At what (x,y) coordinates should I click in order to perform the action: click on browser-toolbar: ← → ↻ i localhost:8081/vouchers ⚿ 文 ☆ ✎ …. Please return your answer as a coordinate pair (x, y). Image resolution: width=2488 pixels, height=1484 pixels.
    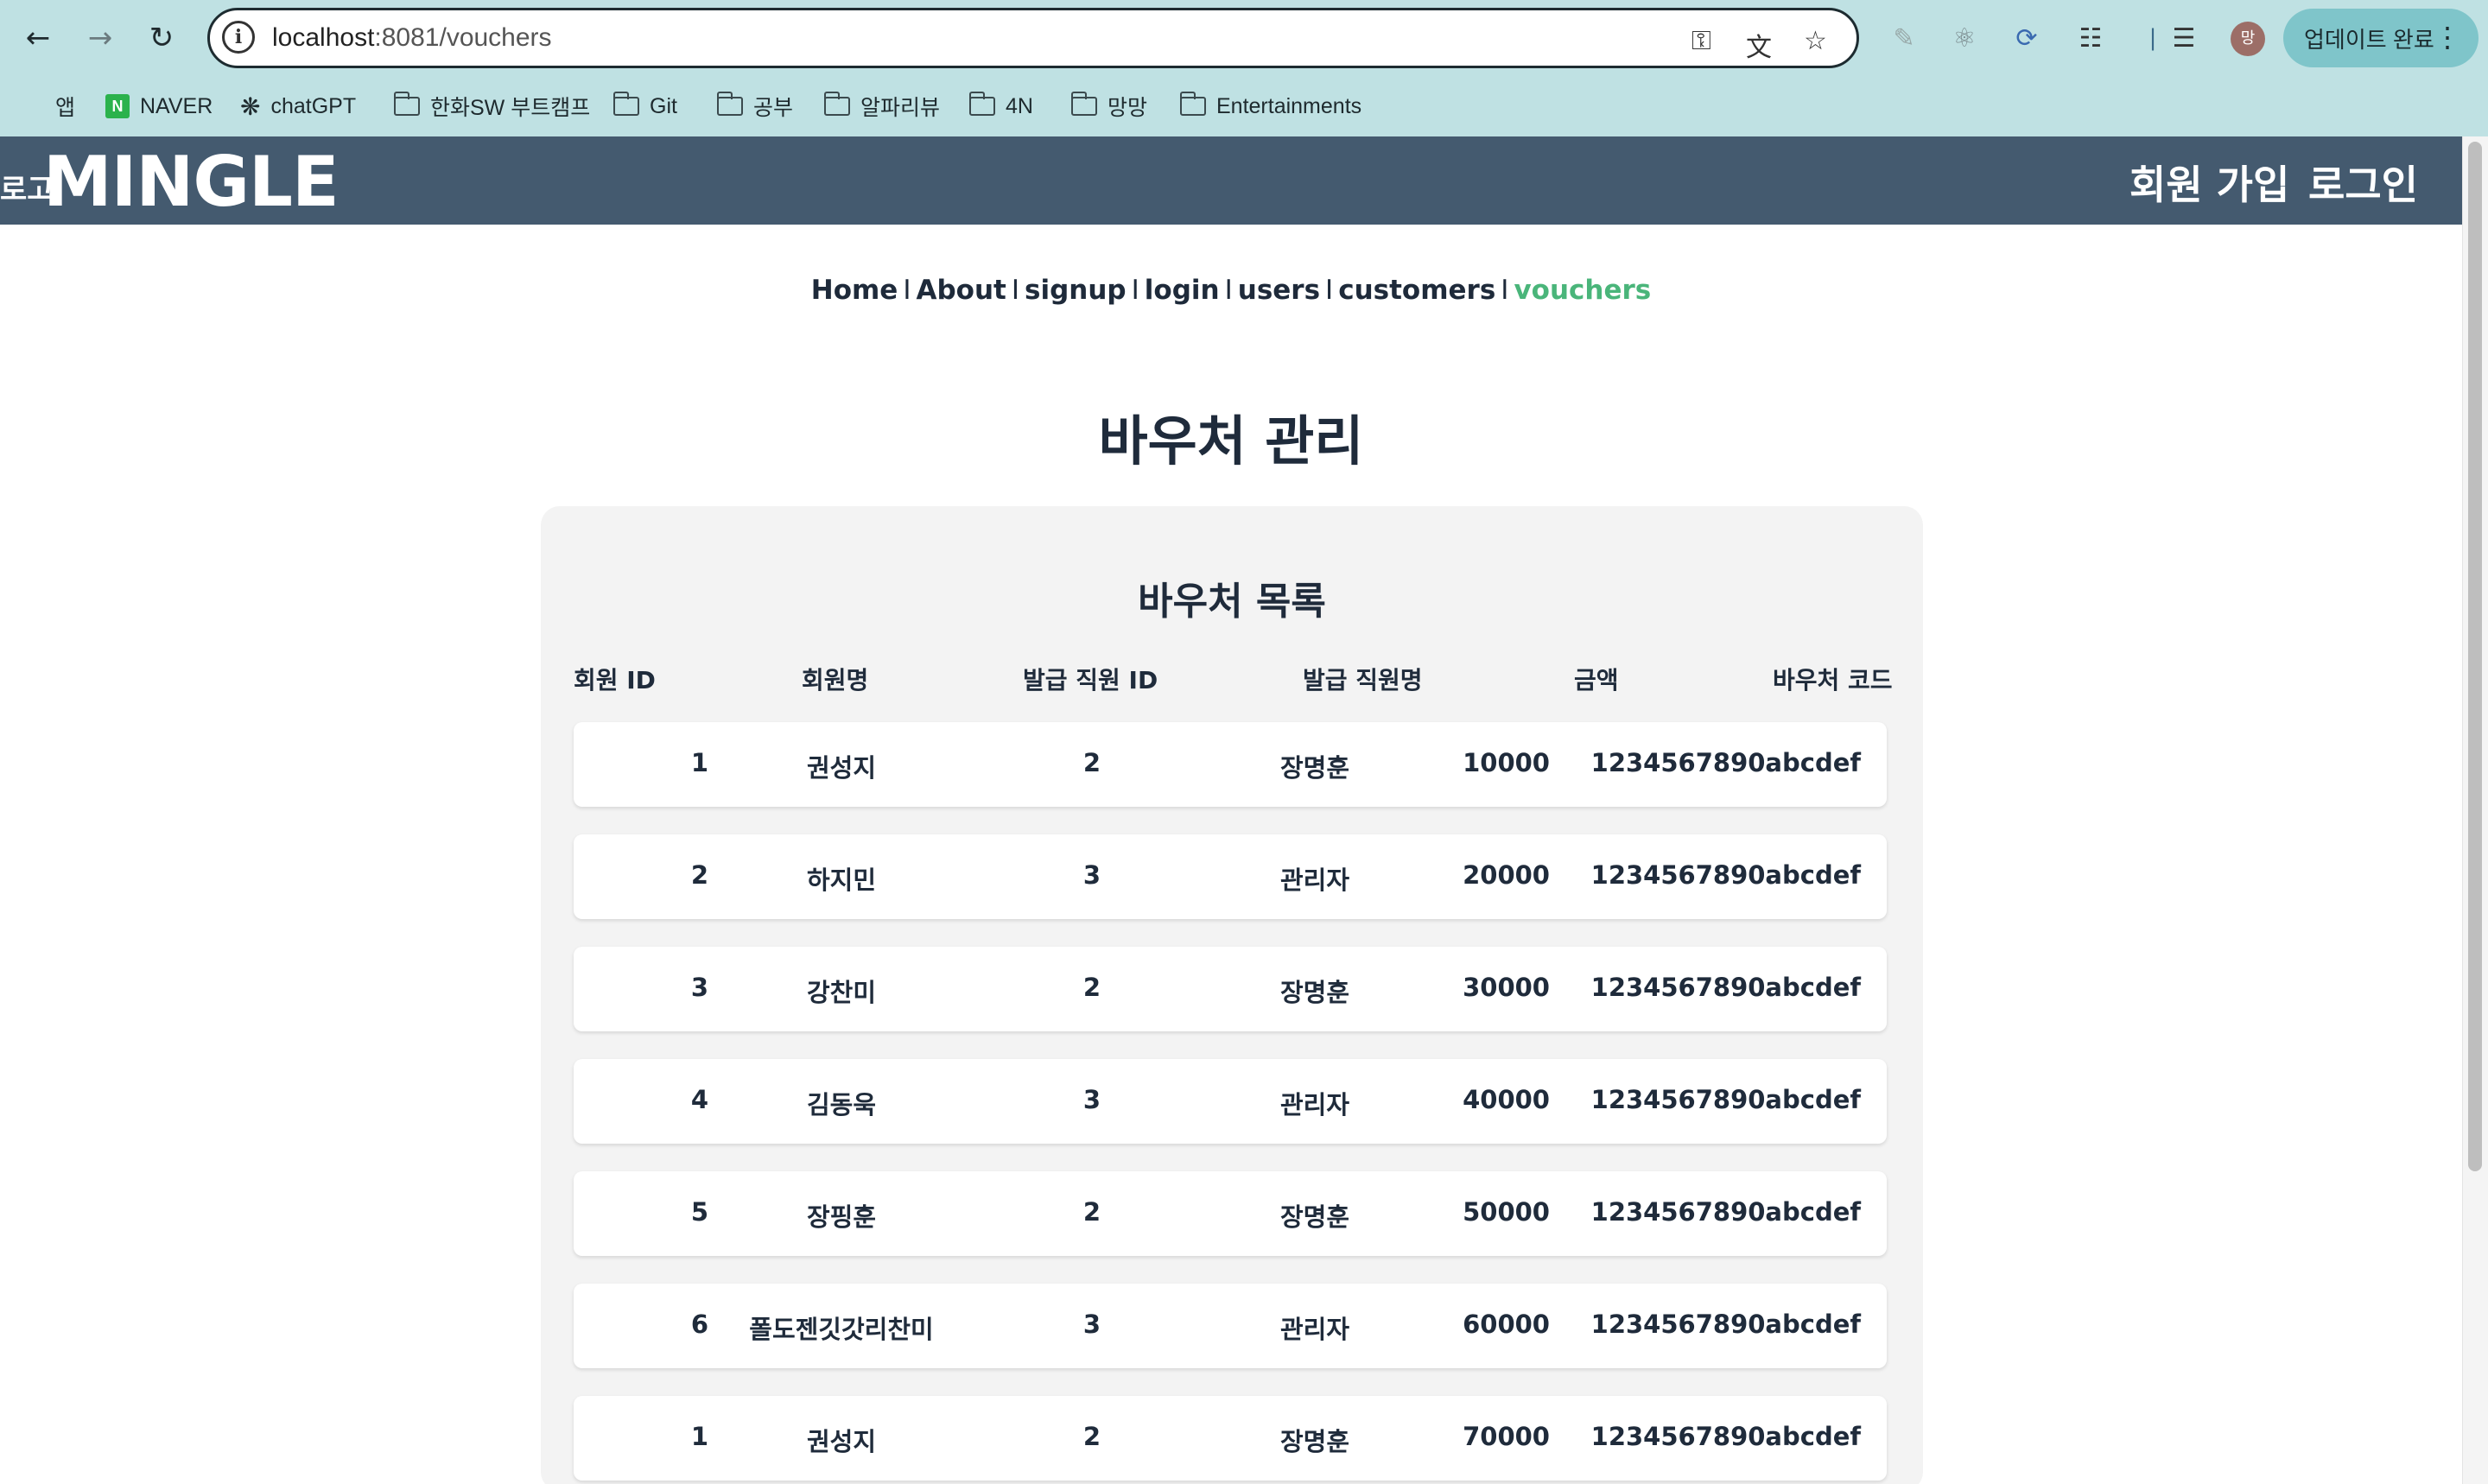
    Looking at the image, I should click on (1244, 38).